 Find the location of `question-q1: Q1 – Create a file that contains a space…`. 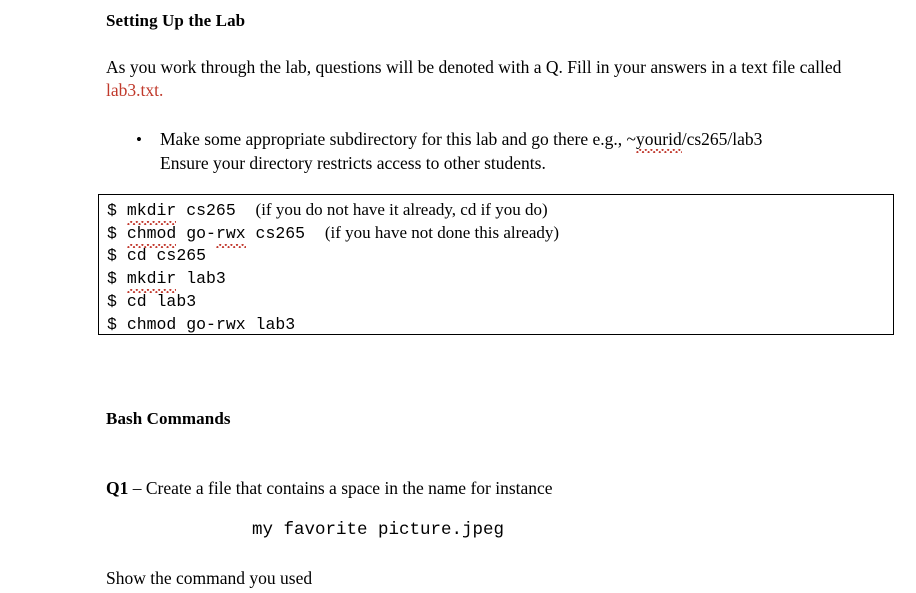

question-q1: Q1 – Create a file that contains a space… is located at coordinates (491, 488).